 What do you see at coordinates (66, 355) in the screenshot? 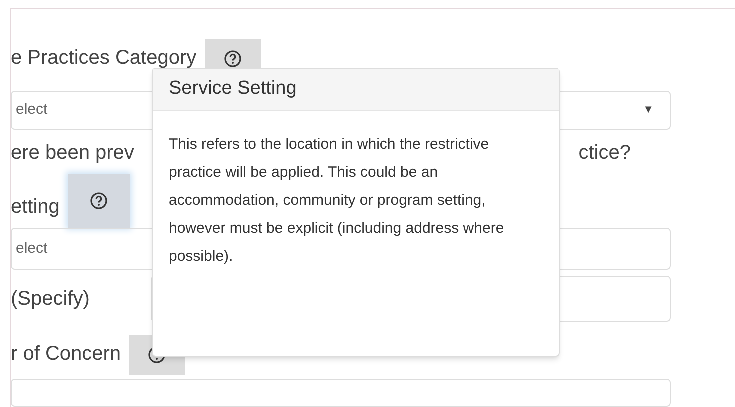
I see `field-label: r of Concern` at bounding box center [66, 355].